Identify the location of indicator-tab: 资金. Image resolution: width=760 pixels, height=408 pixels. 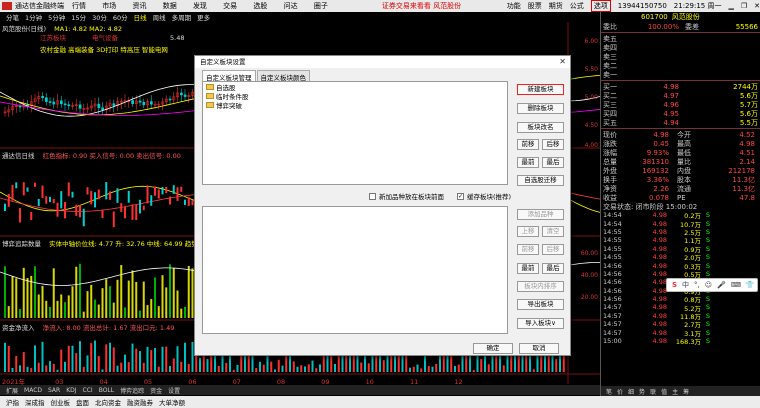
(156, 390).